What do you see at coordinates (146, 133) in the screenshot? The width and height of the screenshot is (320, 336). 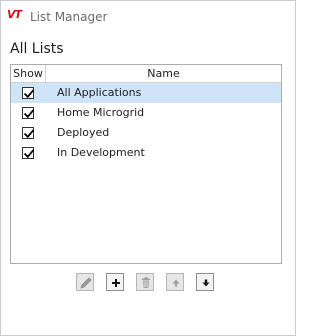 I see `table-row: Deployed` at bounding box center [146, 133].